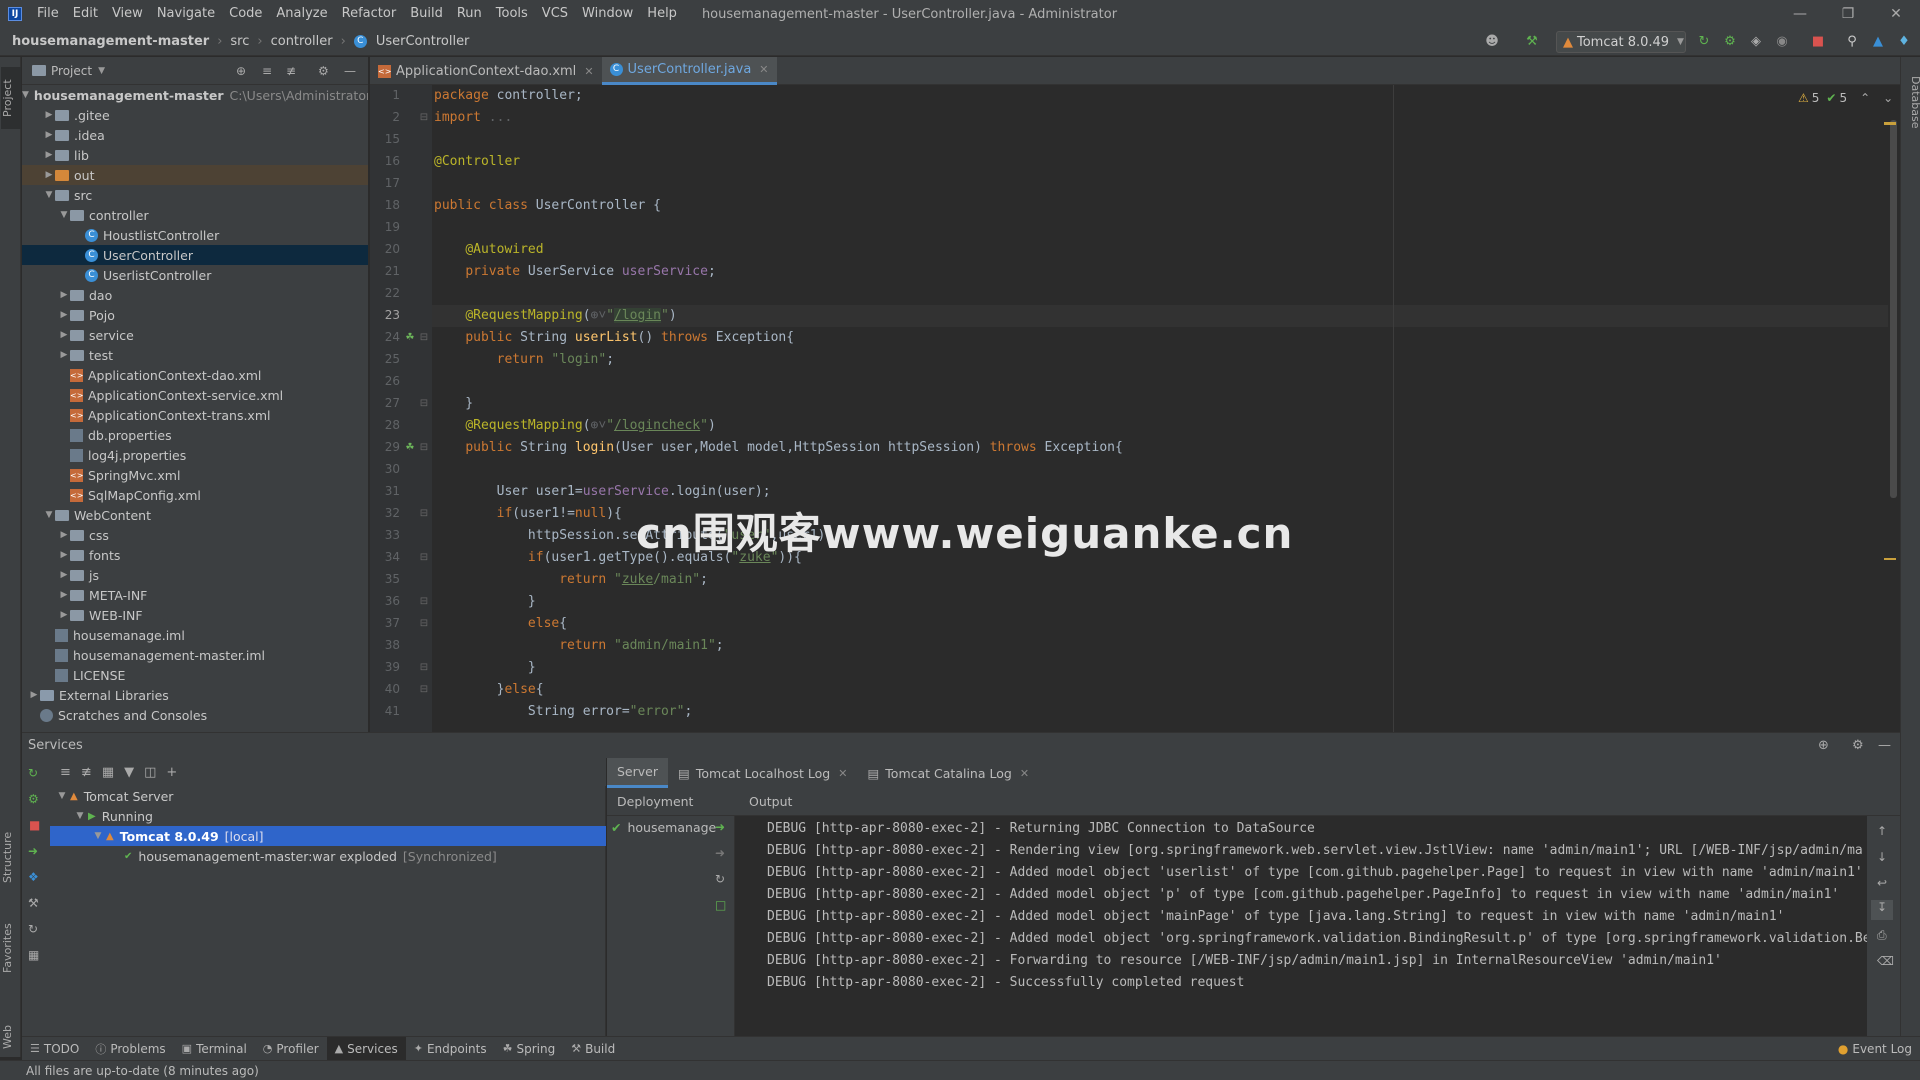 The width and height of the screenshot is (1920, 1080). What do you see at coordinates (130, 1049) in the screenshot?
I see `tool-window-problems: ⓘ Problems` at bounding box center [130, 1049].